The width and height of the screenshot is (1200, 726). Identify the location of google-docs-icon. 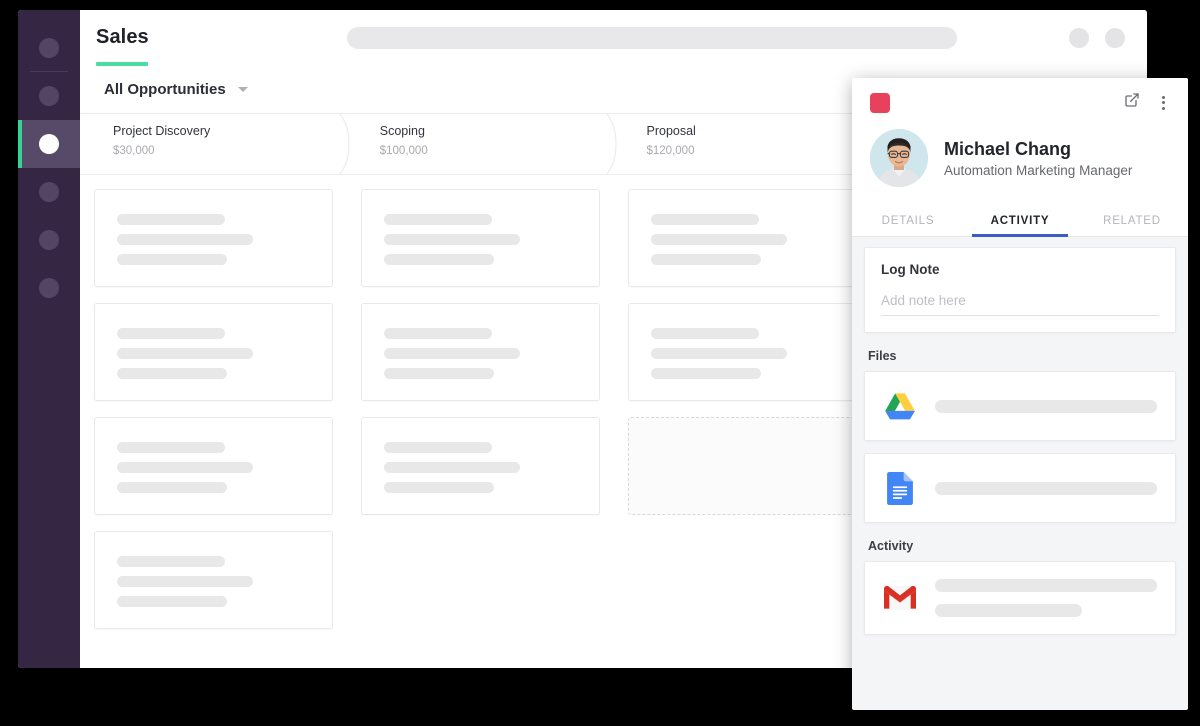
(900, 488).